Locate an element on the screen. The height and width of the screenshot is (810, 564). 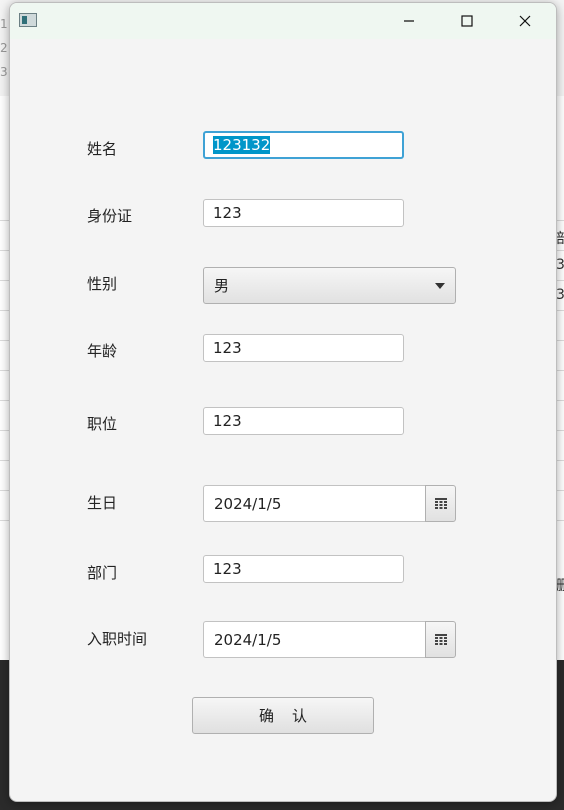
minimize-button is located at coordinates (409, 21).